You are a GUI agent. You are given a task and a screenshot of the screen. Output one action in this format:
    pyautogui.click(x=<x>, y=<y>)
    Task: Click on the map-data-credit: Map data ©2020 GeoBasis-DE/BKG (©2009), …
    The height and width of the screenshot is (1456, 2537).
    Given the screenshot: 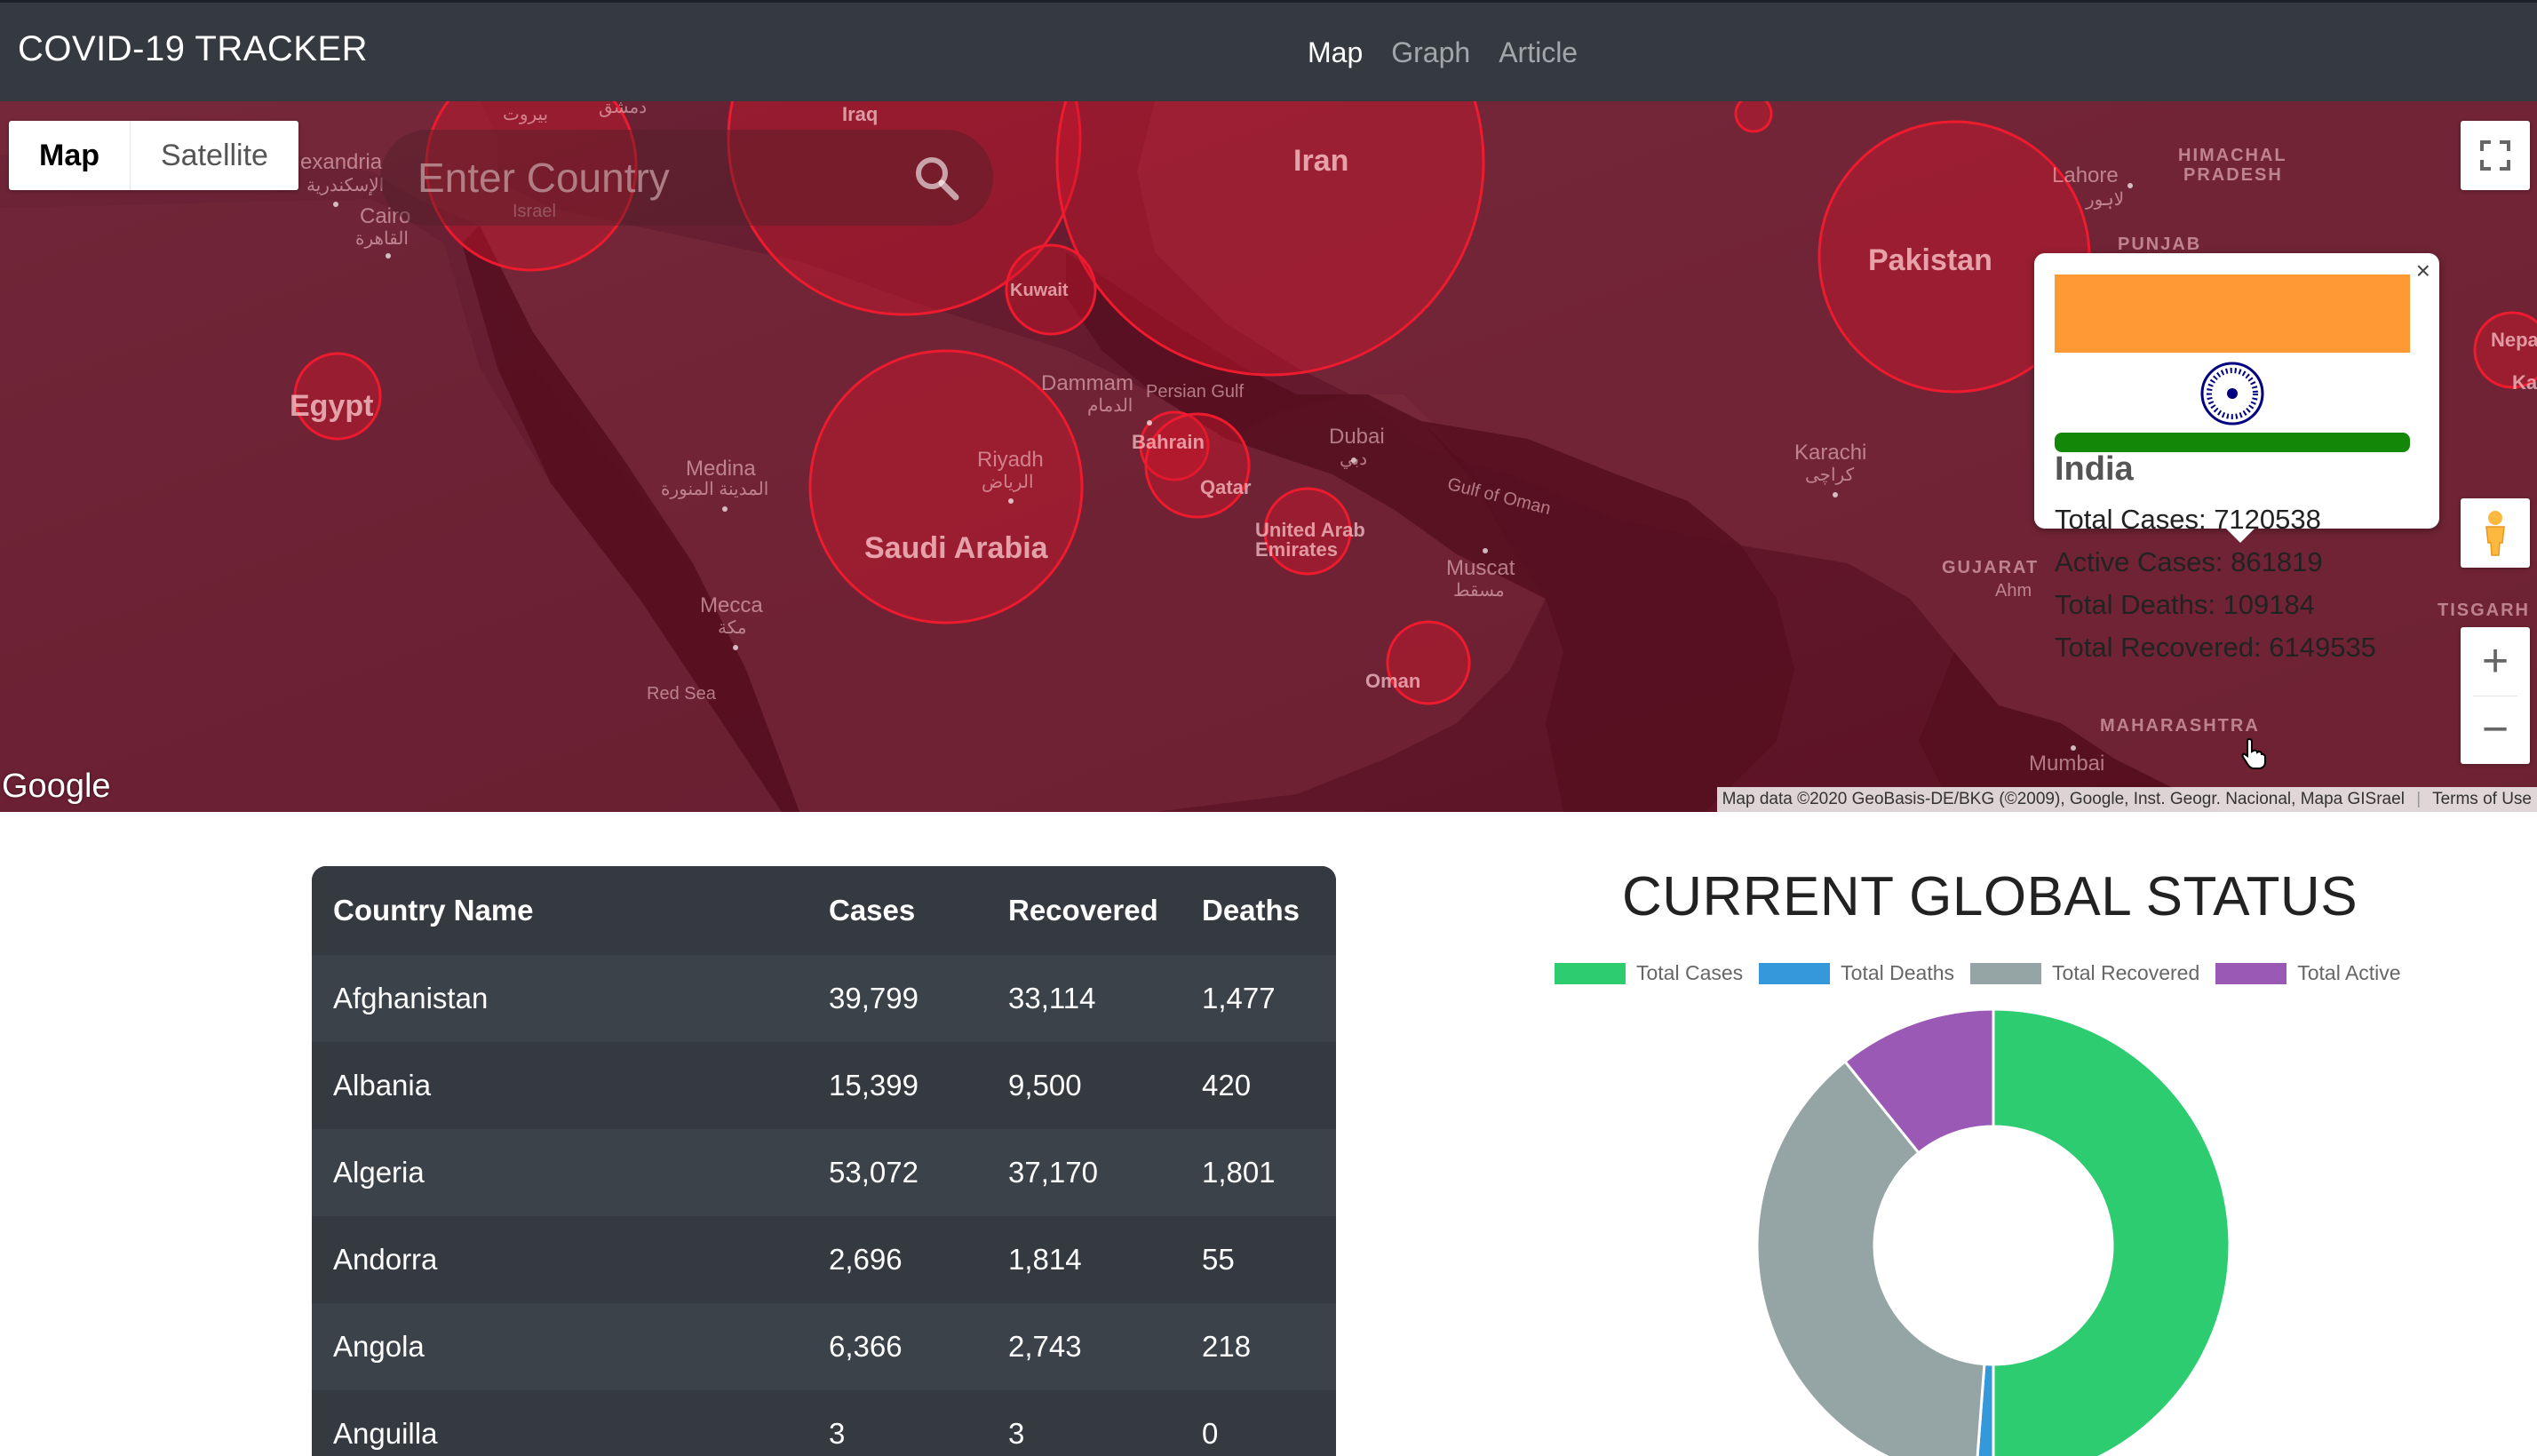 What is the action you would take?
    pyautogui.click(x=2063, y=799)
    